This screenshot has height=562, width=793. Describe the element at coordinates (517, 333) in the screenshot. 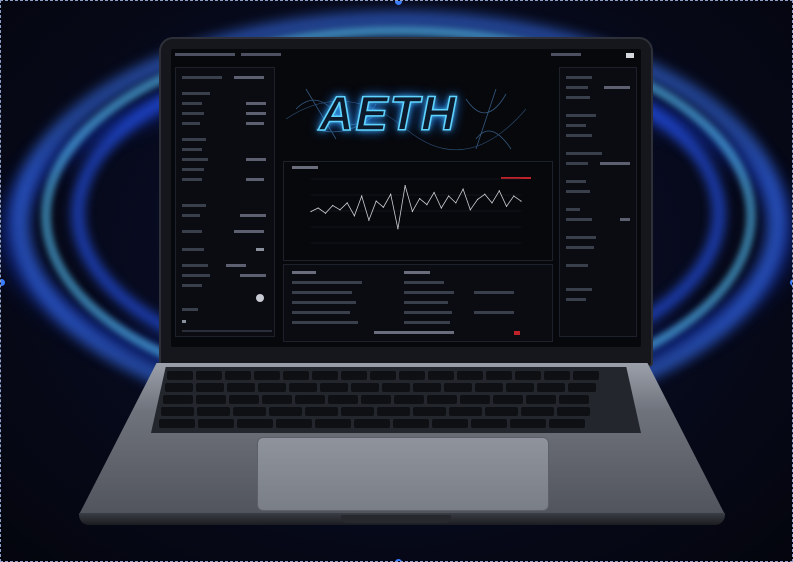

I see `status-indicator` at that location.